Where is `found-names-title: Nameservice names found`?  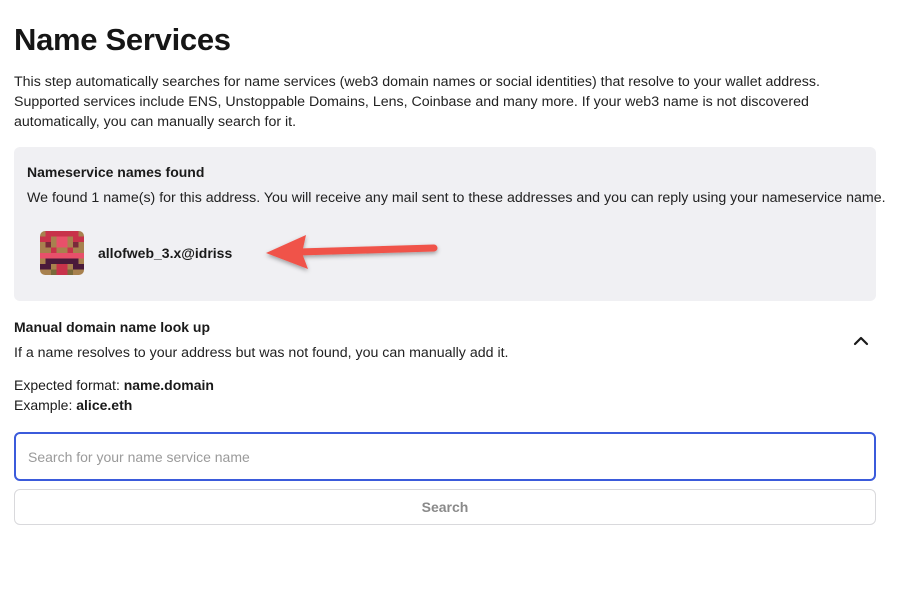
found-names-title: Nameservice names found is located at coordinates (116, 172).